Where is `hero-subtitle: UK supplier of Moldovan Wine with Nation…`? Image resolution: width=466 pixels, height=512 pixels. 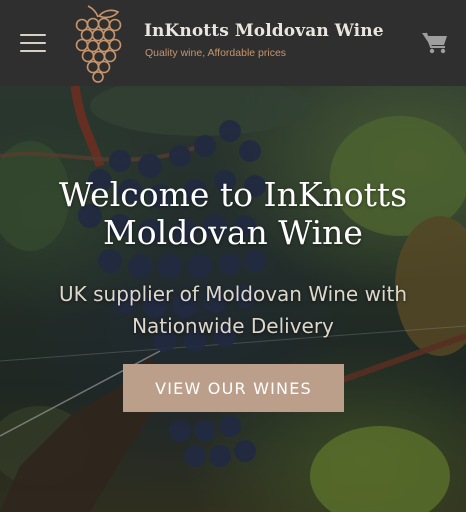 hero-subtitle: UK supplier of Moldovan Wine with Nation… is located at coordinates (233, 310).